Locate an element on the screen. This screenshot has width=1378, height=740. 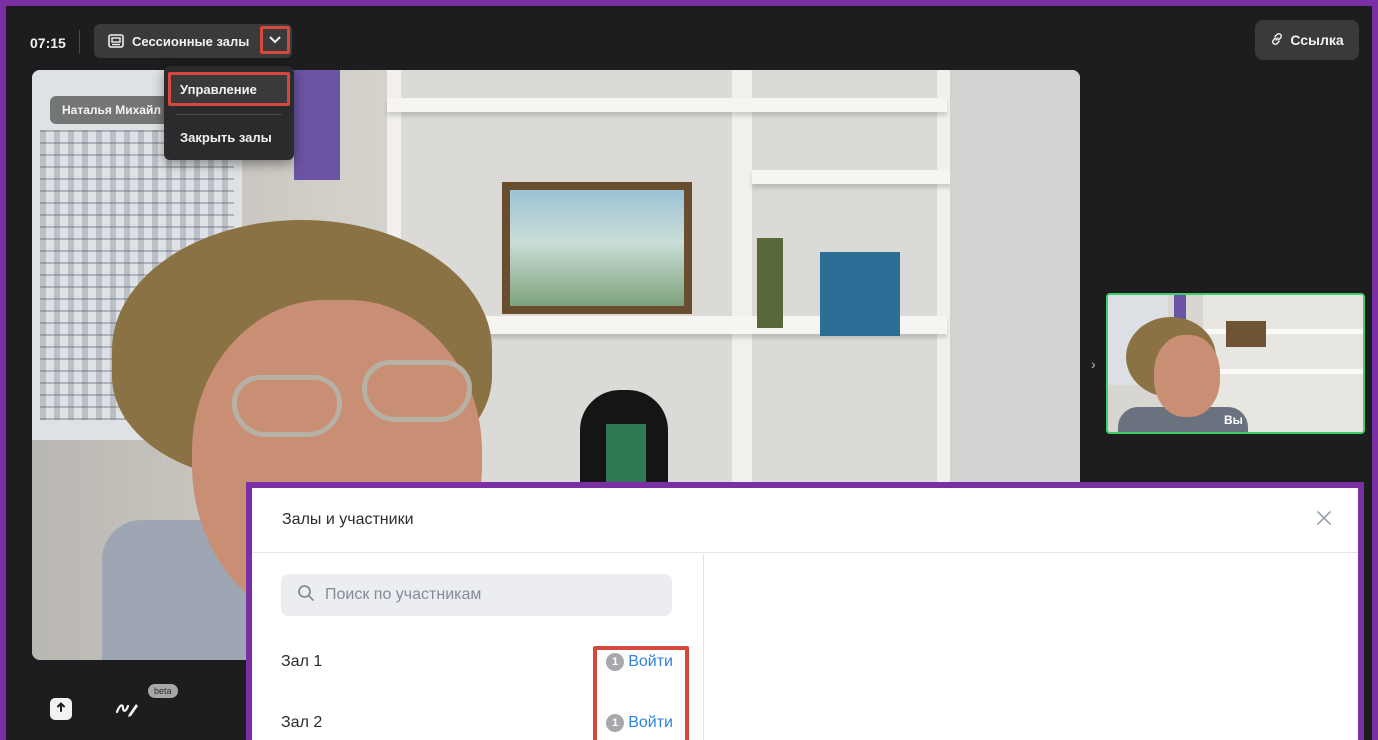
close-dialog-button is located at coordinates (1324, 520).